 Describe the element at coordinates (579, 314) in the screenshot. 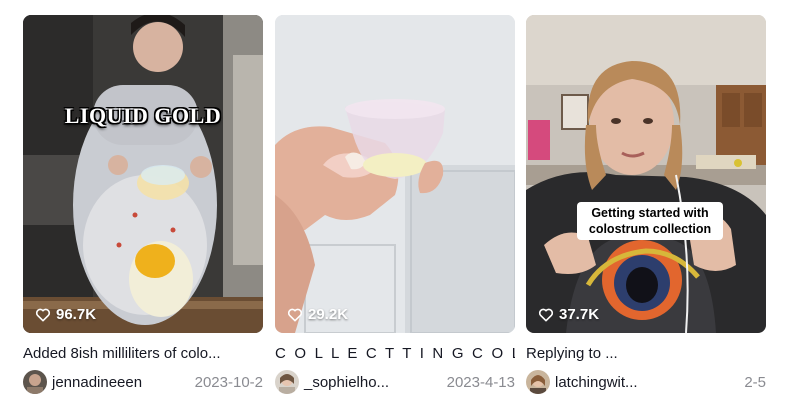

I see `likes-count-text: 37.7K` at that location.